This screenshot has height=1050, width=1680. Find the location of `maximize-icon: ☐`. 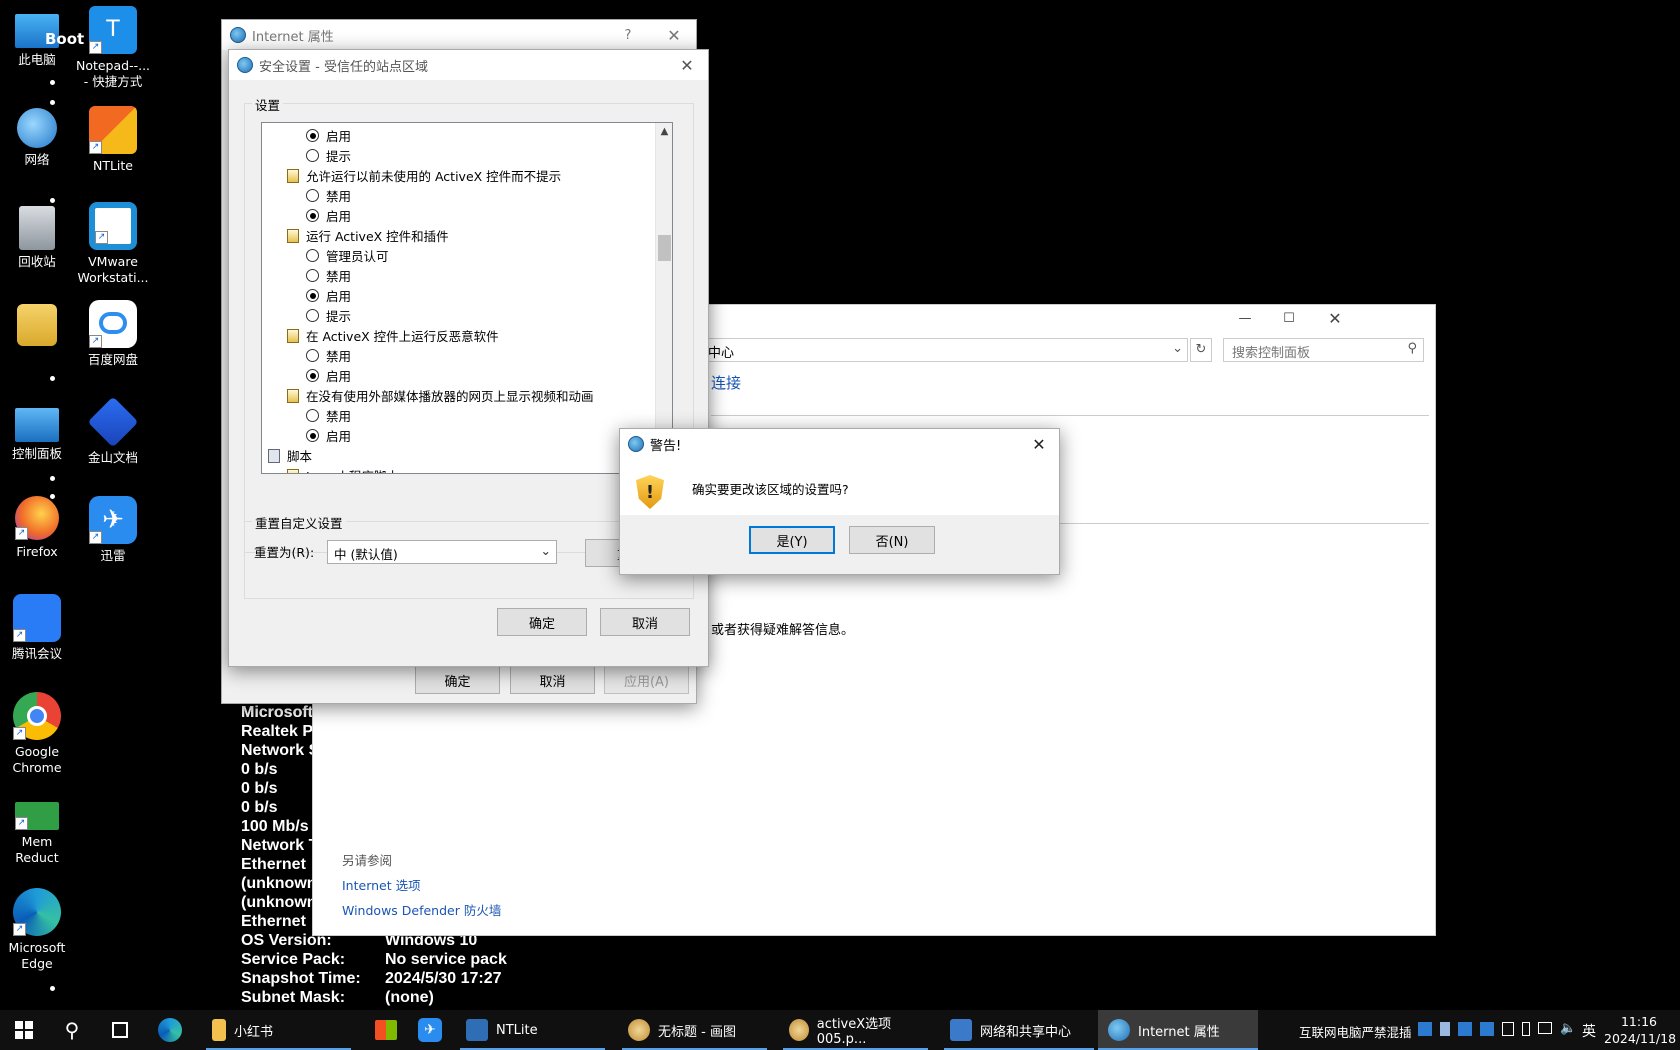

maximize-icon: ☐ is located at coordinates (1289, 320).